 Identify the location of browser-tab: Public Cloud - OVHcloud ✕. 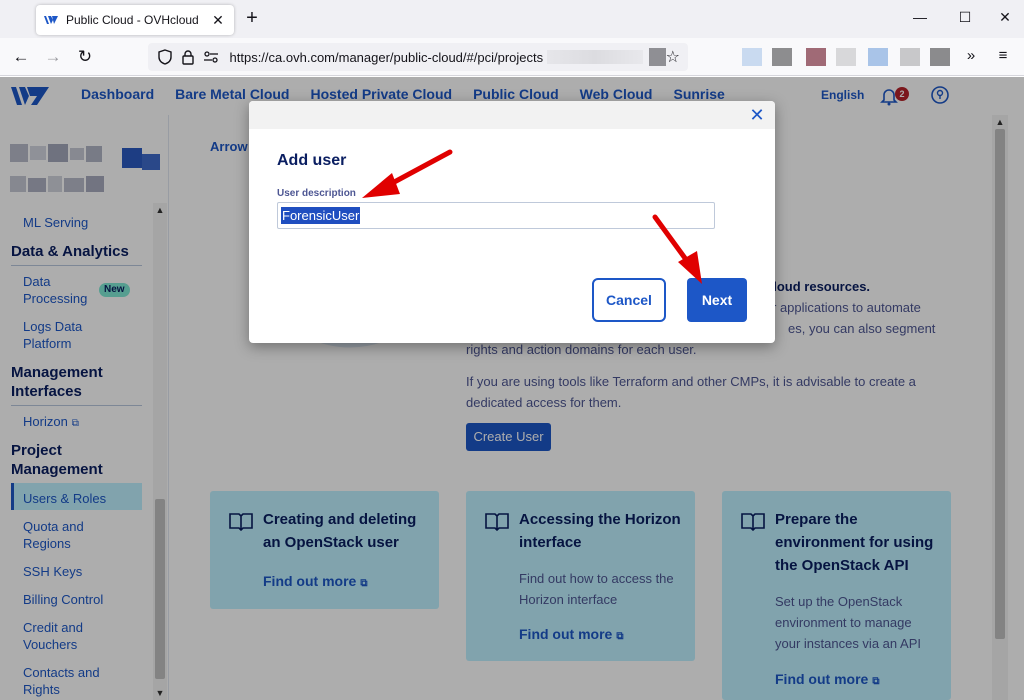
(135, 20).